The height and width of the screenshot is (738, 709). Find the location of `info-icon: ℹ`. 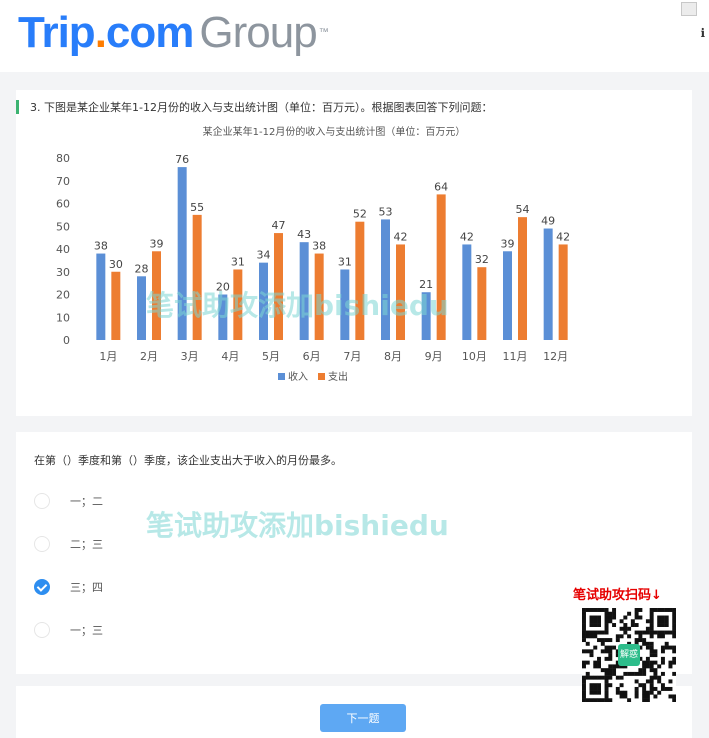

info-icon: ℹ is located at coordinates (702, 33).